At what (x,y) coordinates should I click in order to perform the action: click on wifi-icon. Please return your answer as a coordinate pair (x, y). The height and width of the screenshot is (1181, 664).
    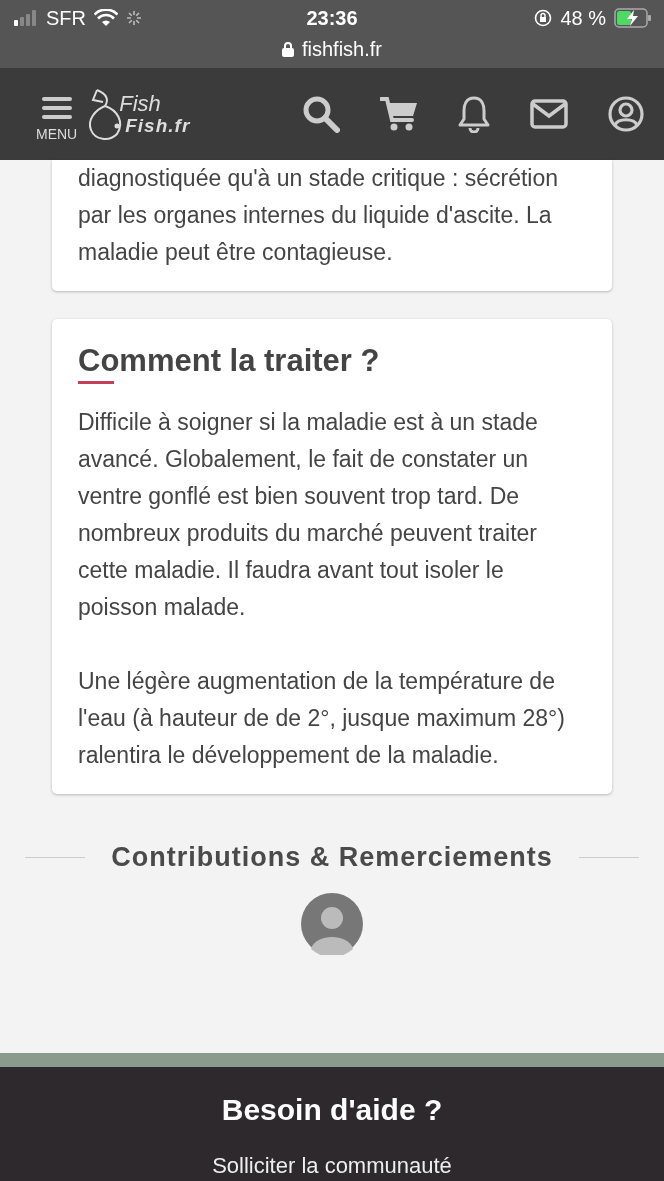
    Looking at the image, I should click on (106, 18).